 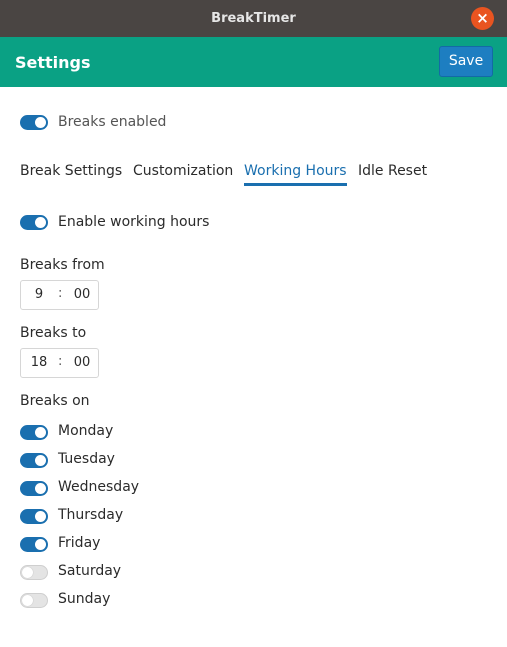 I want to click on enable-working-hours-label: Enable working hours, so click(x=134, y=222).